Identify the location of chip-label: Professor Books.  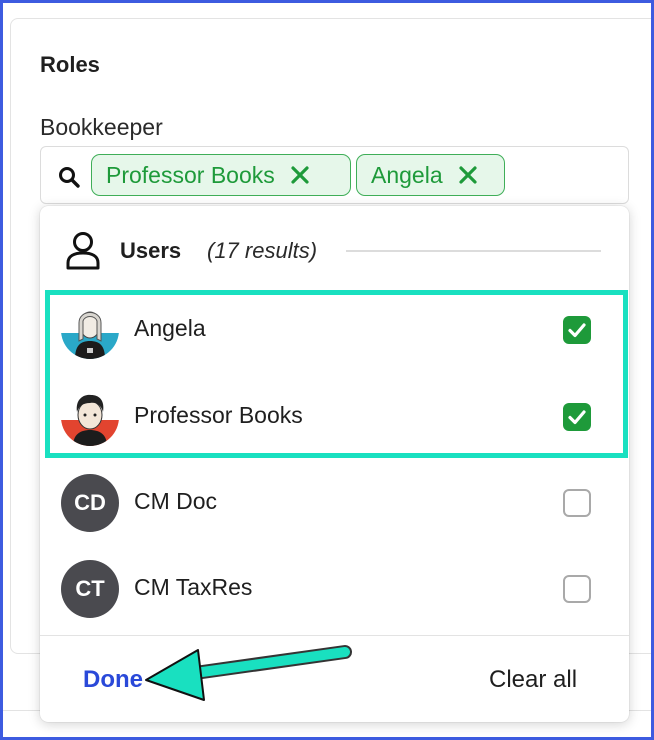
(190, 174).